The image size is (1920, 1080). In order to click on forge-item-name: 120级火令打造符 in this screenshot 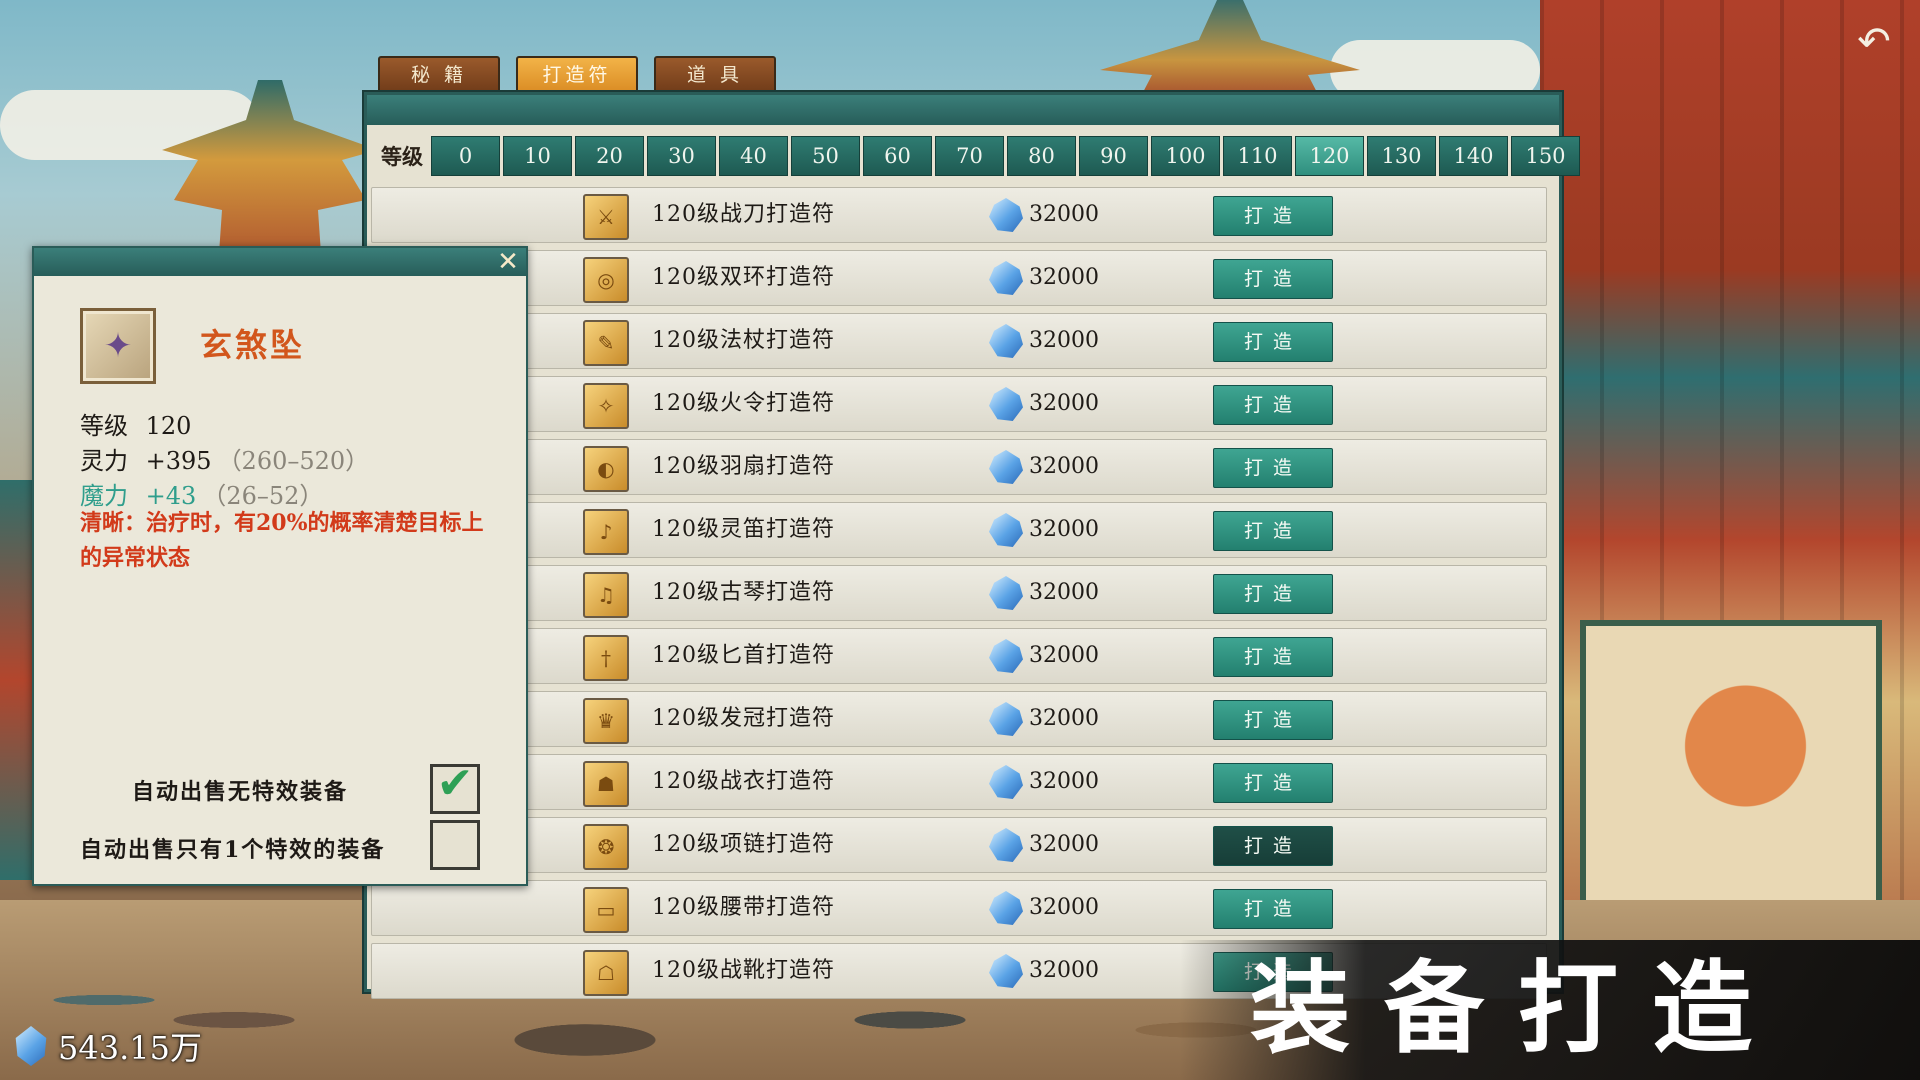, I will do `click(743, 403)`.